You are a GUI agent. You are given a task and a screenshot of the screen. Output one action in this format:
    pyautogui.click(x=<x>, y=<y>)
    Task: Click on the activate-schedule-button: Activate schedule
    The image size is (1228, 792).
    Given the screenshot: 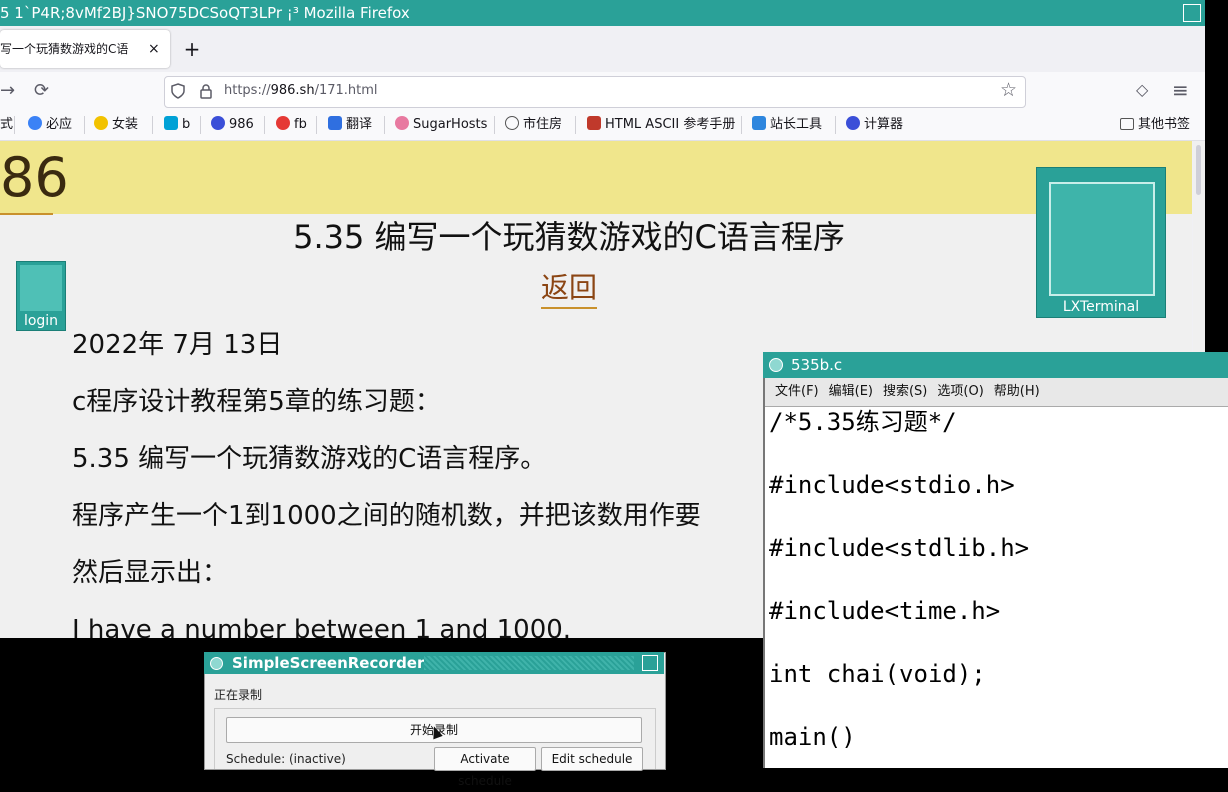 What is the action you would take?
    pyautogui.click(x=485, y=767)
    